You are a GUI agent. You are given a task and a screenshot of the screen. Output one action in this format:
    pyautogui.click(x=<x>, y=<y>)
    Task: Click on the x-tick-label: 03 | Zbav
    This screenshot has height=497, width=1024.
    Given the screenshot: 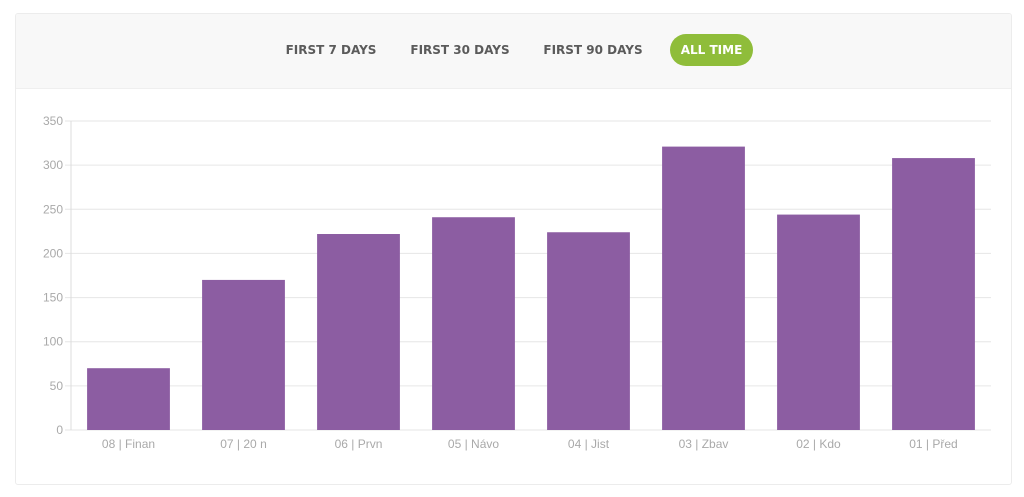 What is the action you would take?
    pyautogui.click(x=704, y=444)
    